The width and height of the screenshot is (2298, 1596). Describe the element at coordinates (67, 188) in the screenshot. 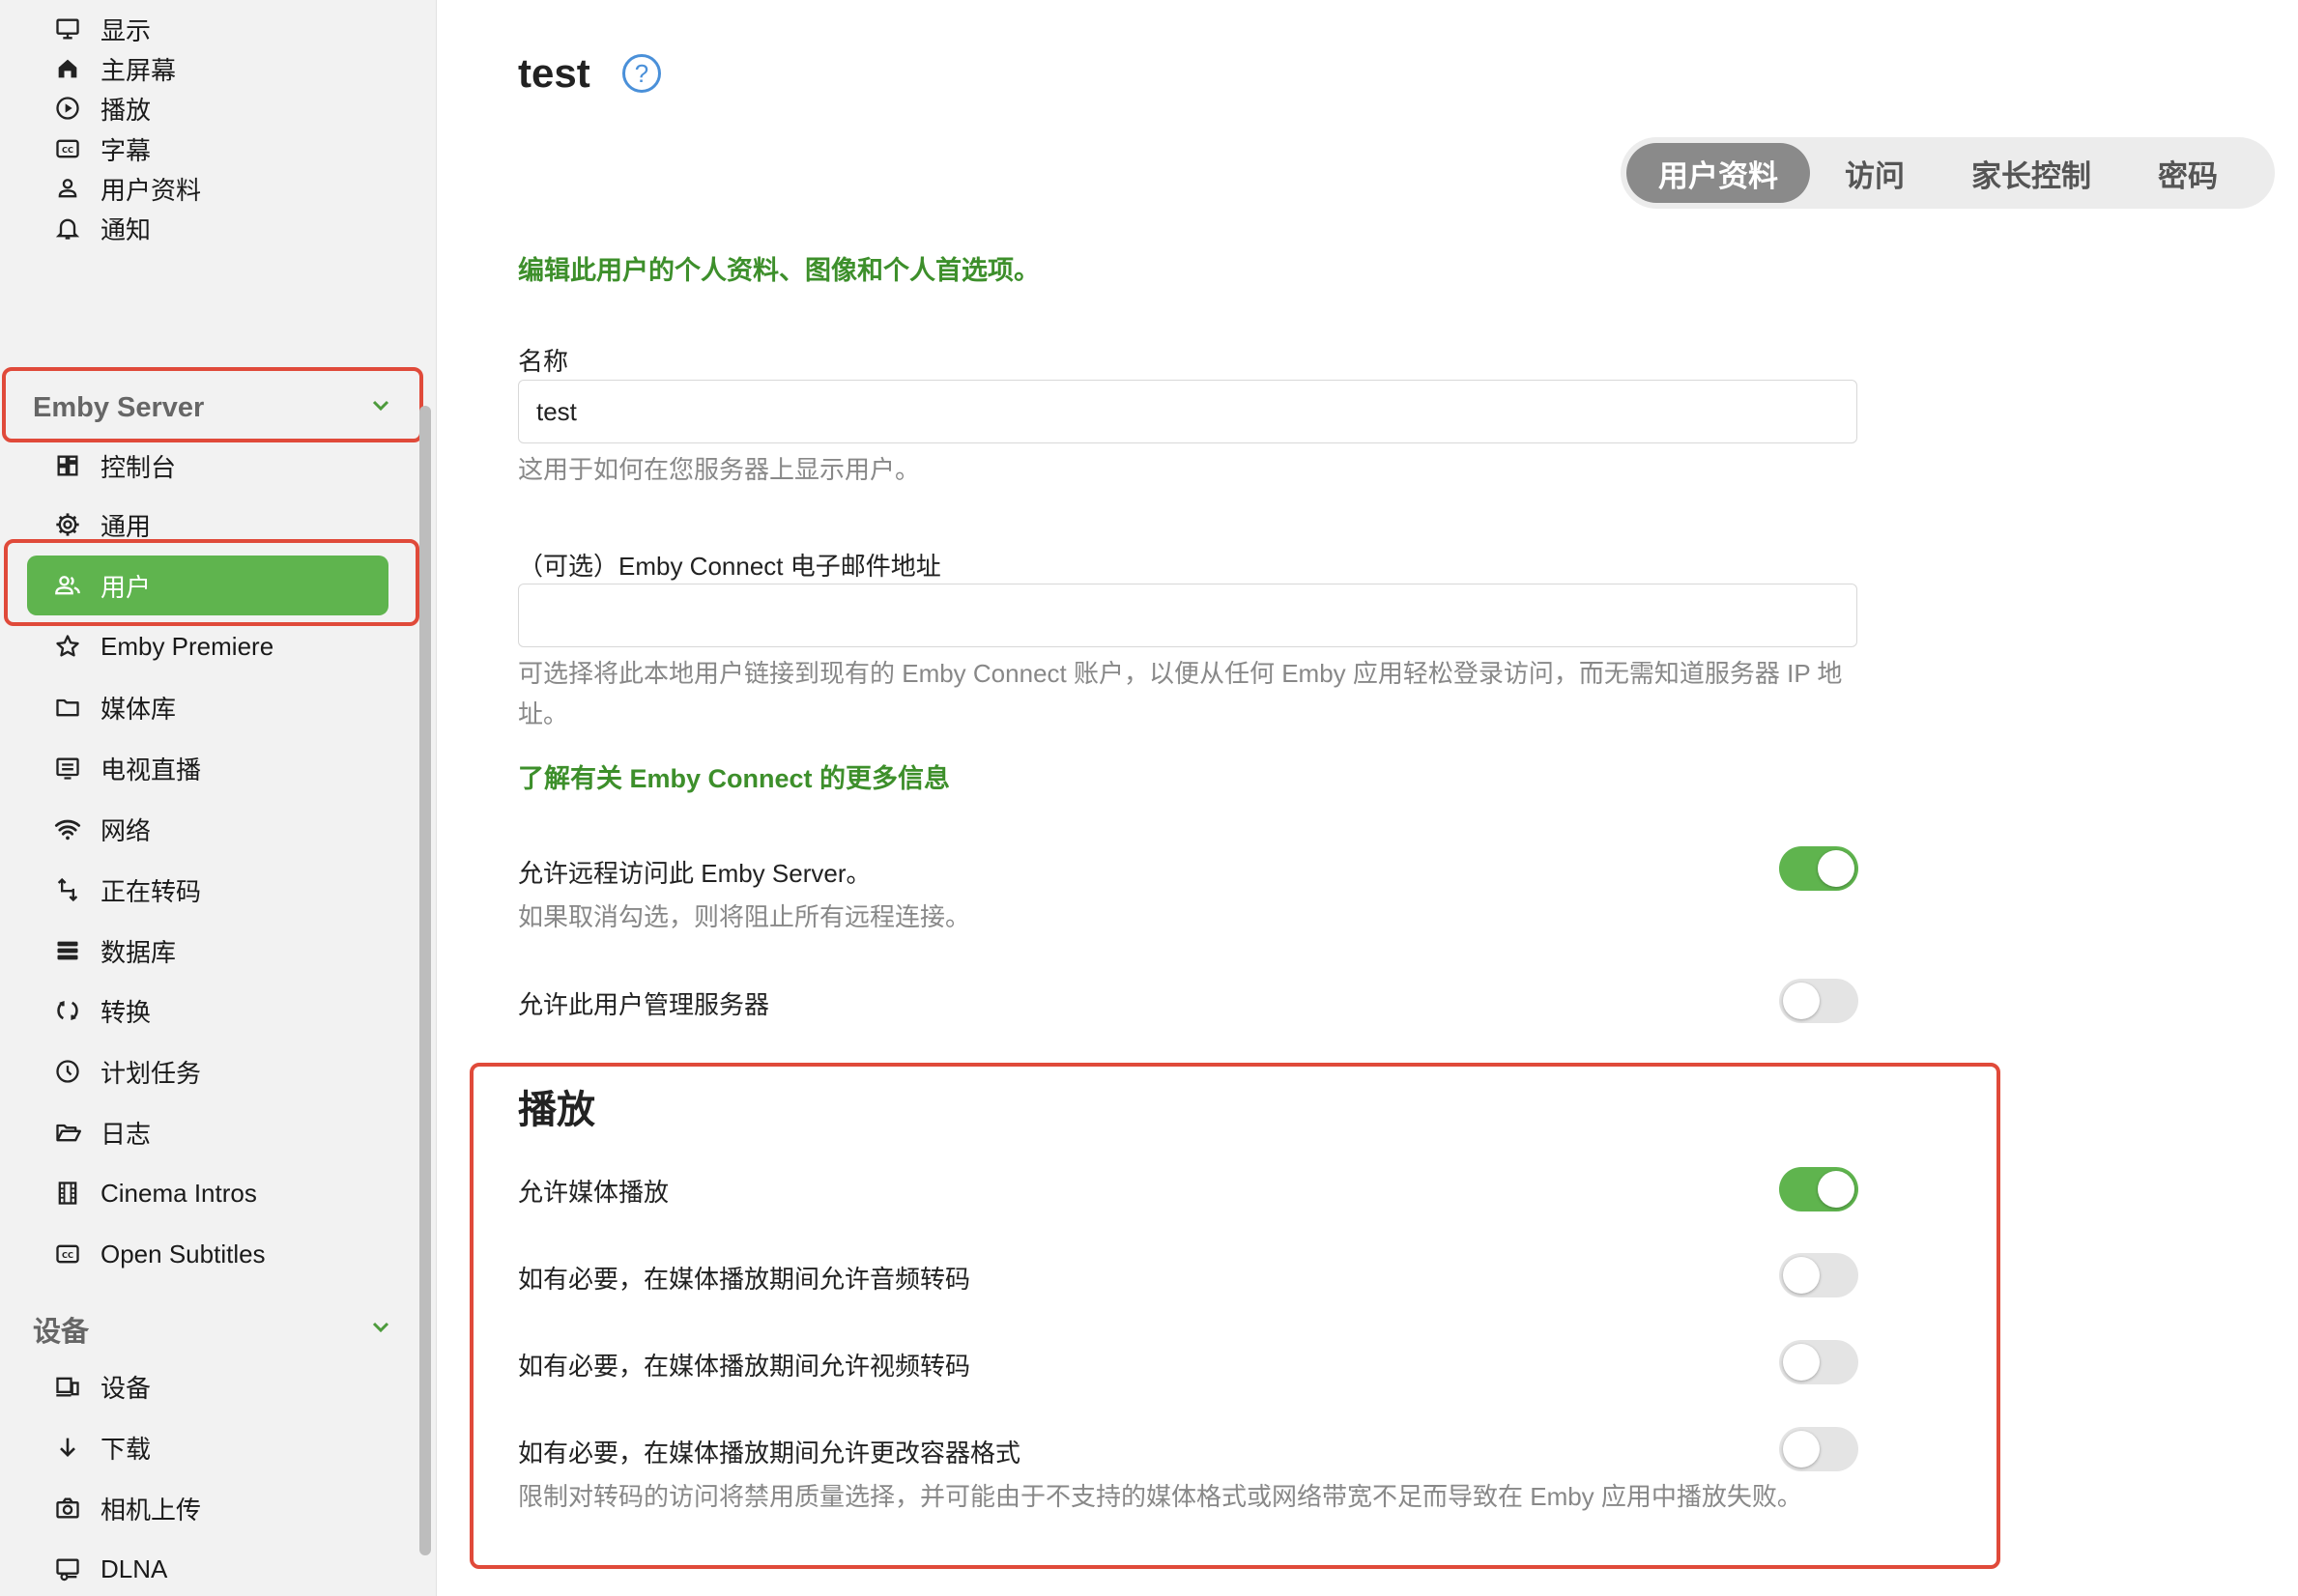

I see `person-icon` at that location.